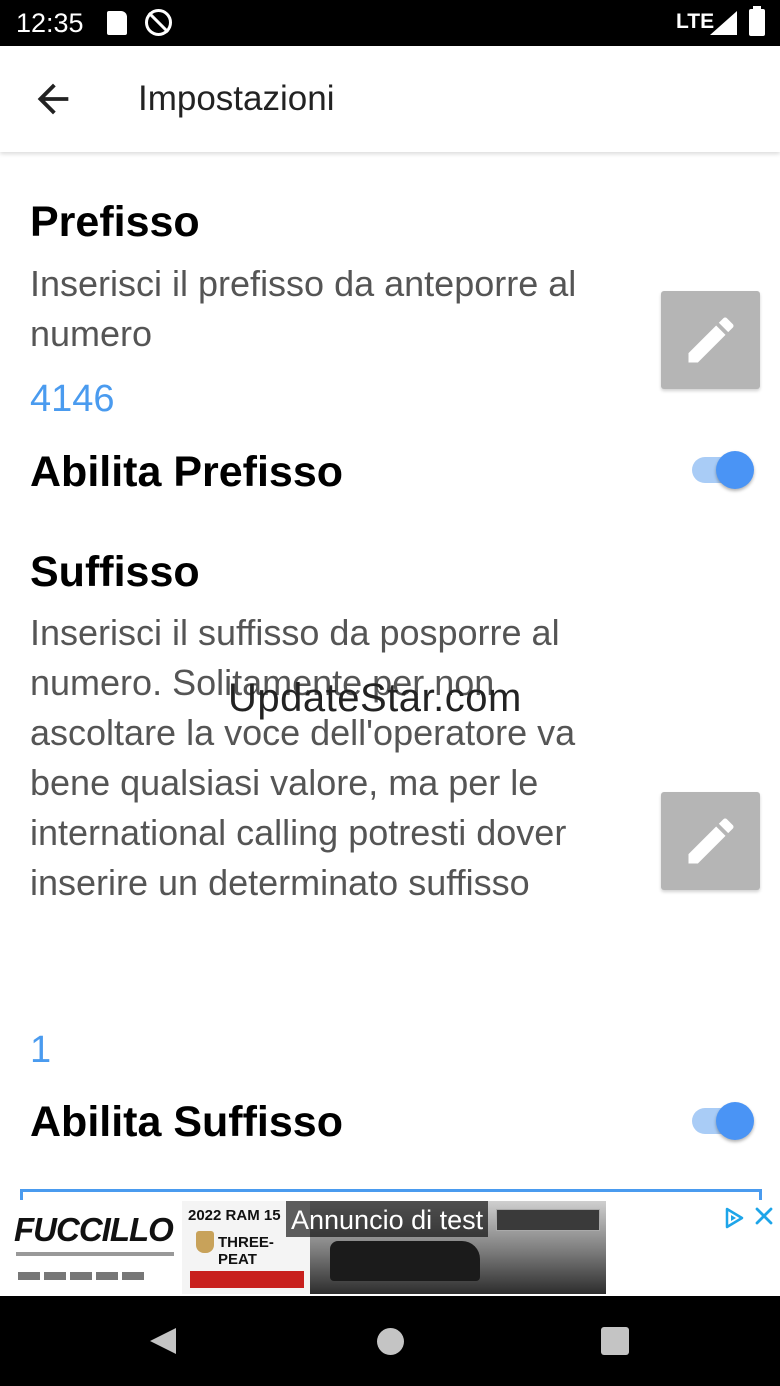 The height and width of the screenshot is (1386, 780). I want to click on back-button, so click(53, 99).